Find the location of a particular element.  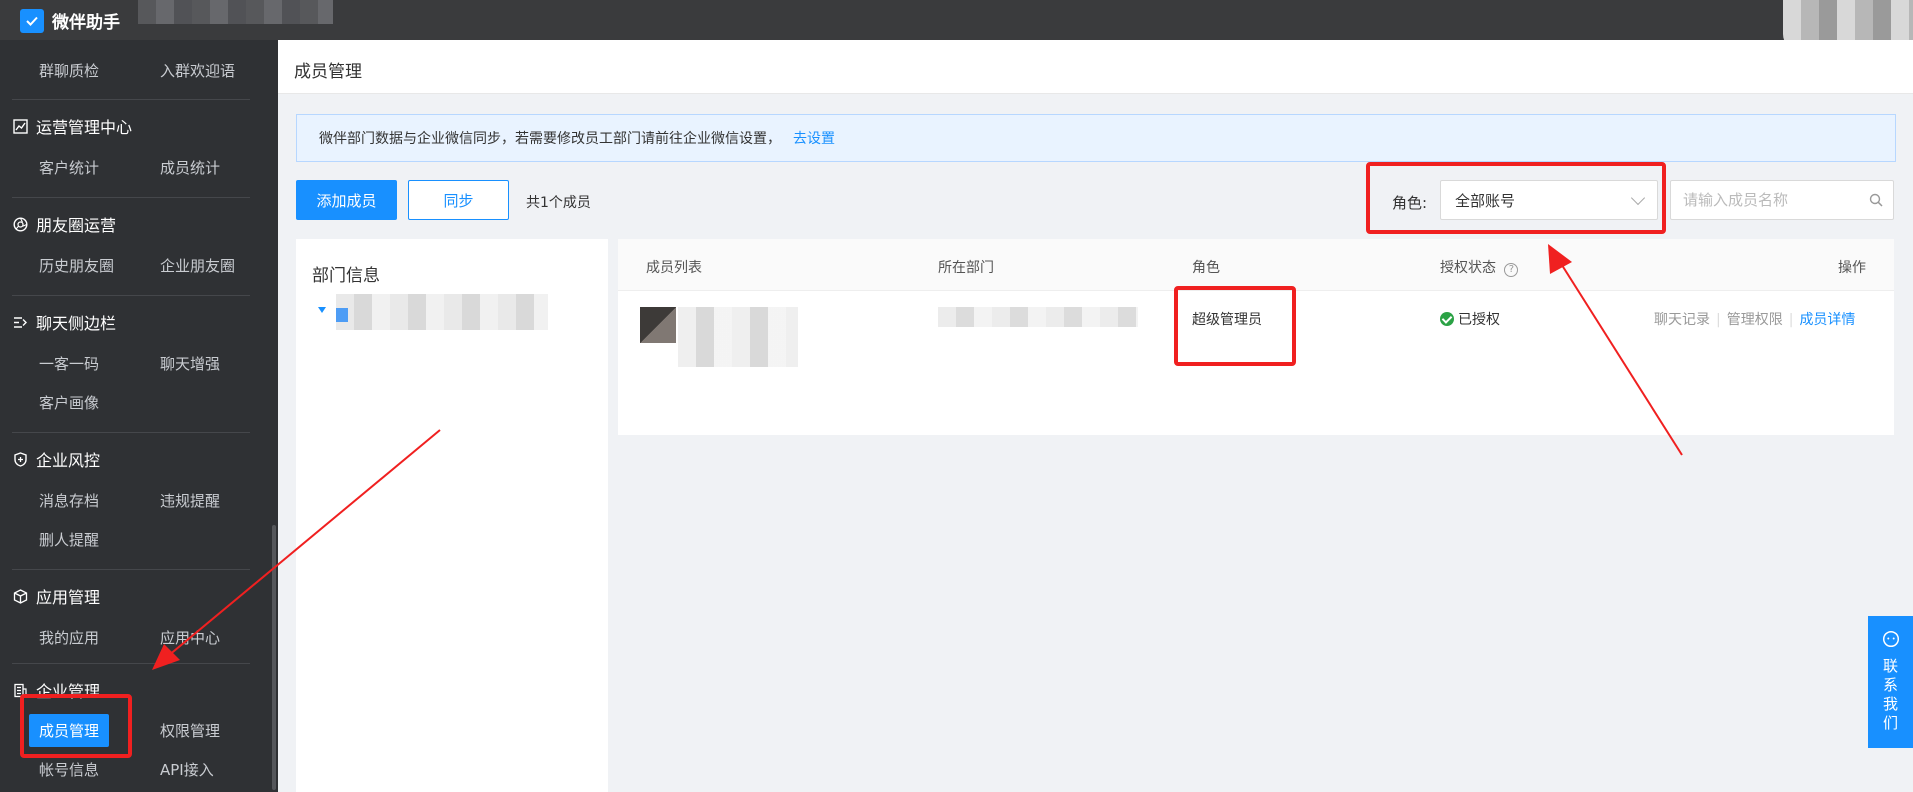

check-circle-icon is located at coordinates (1447, 319).